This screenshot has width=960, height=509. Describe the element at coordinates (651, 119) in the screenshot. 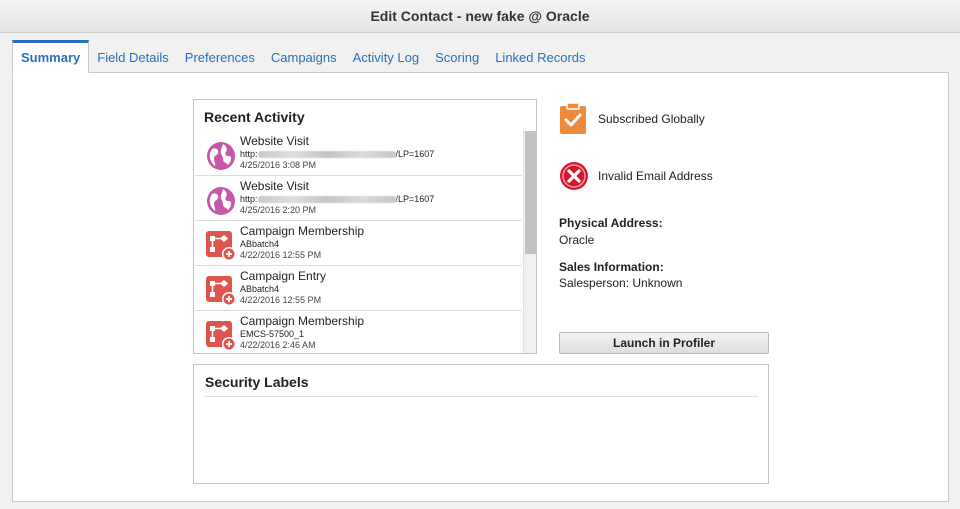

I see `subscription-label: Subscribed Globally` at that location.